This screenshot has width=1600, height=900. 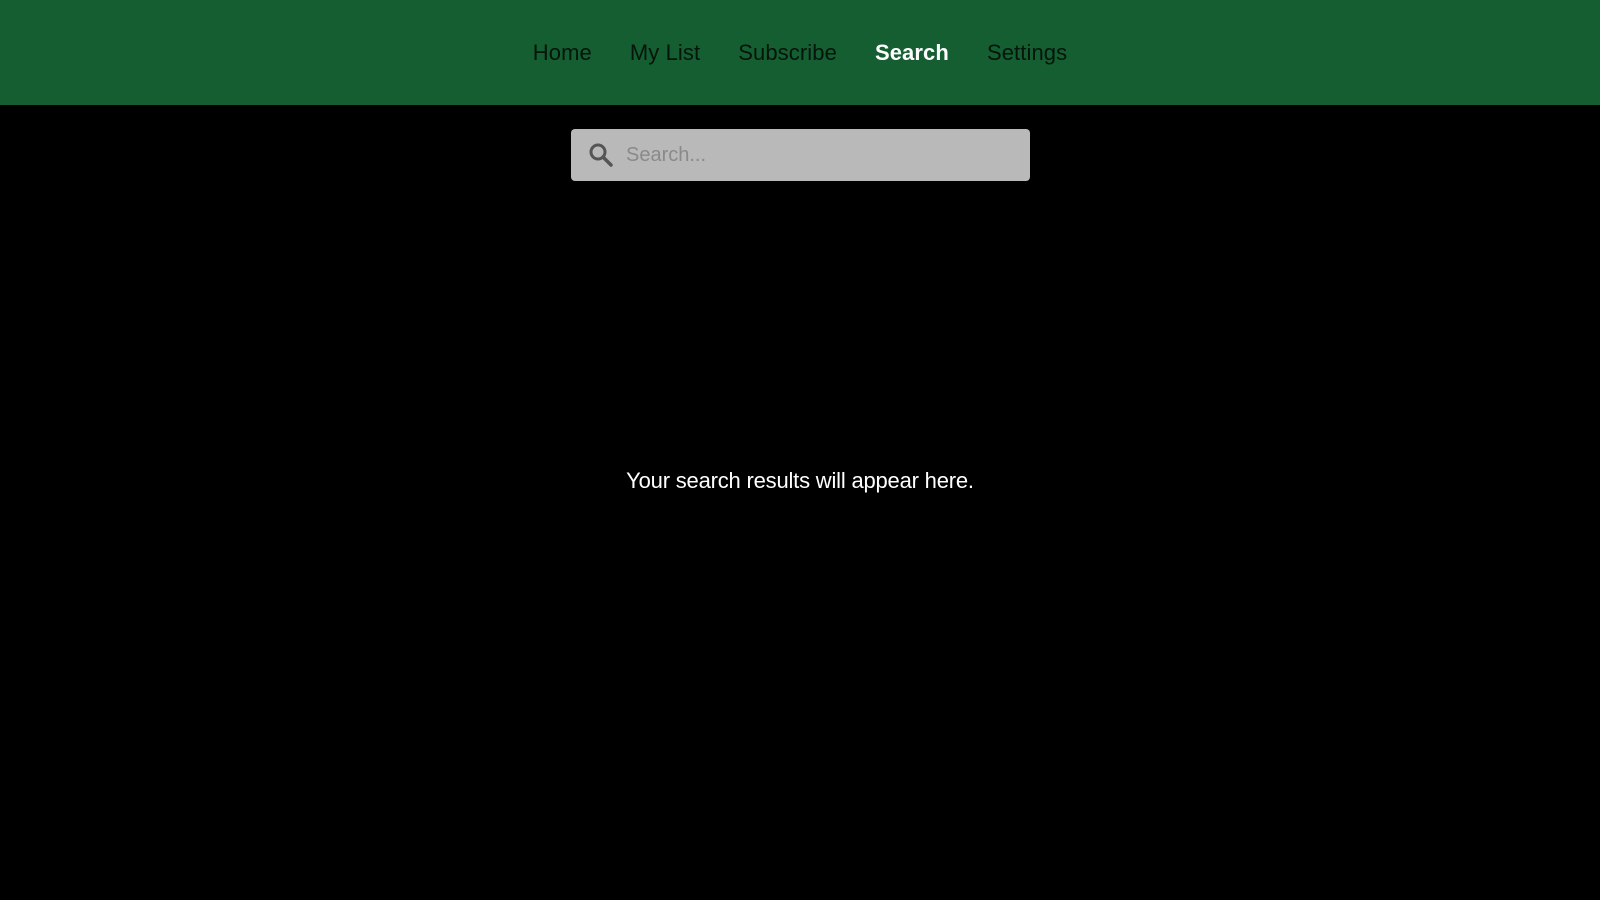 I want to click on search-results-placeholder: Your search results will appear here., so click(x=800, y=480).